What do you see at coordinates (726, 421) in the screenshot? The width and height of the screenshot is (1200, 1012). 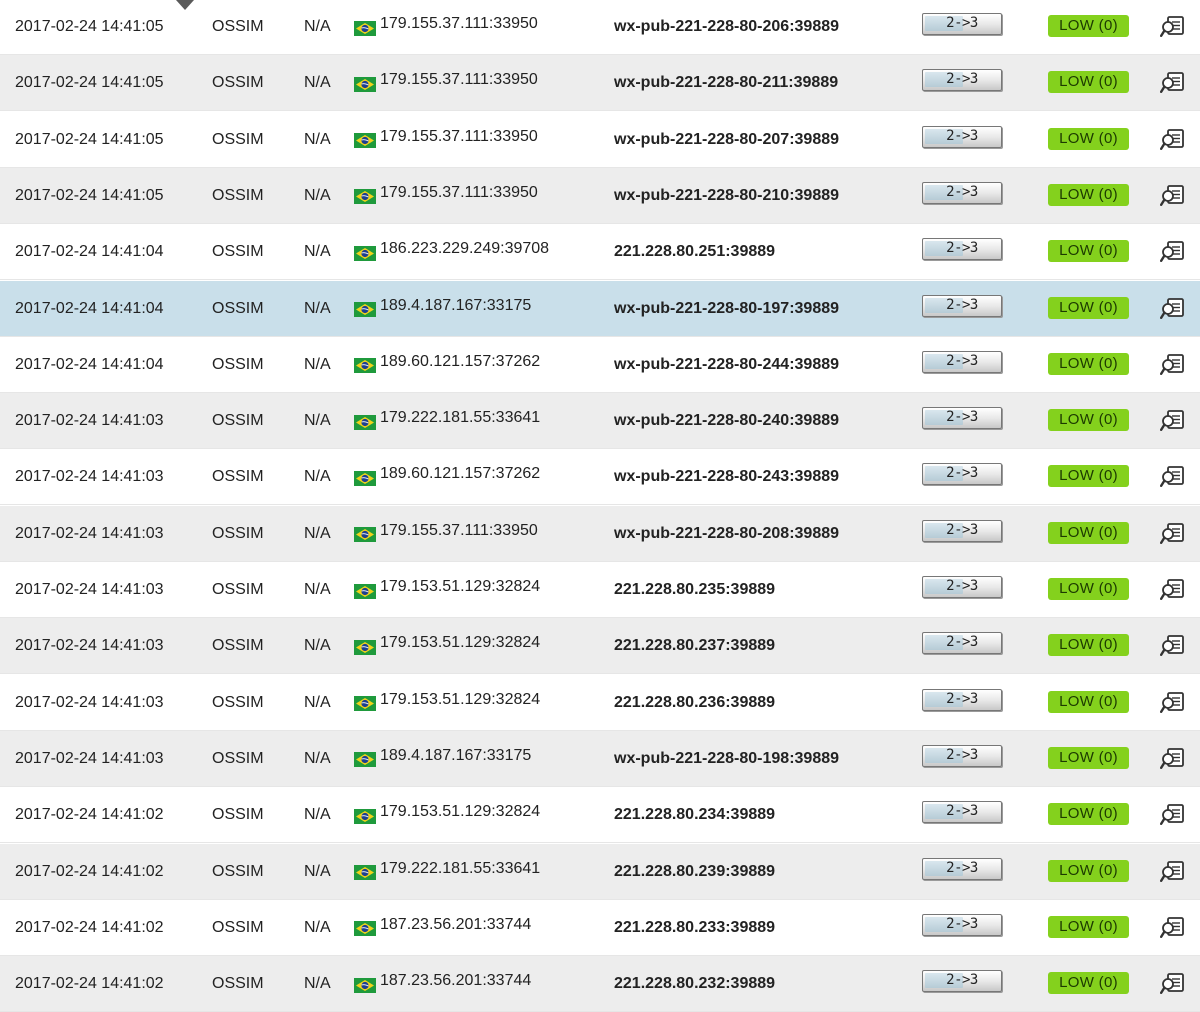 I see `event-destination: wx-pub-221-228-80-240:39889` at bounding box center [726, 421].